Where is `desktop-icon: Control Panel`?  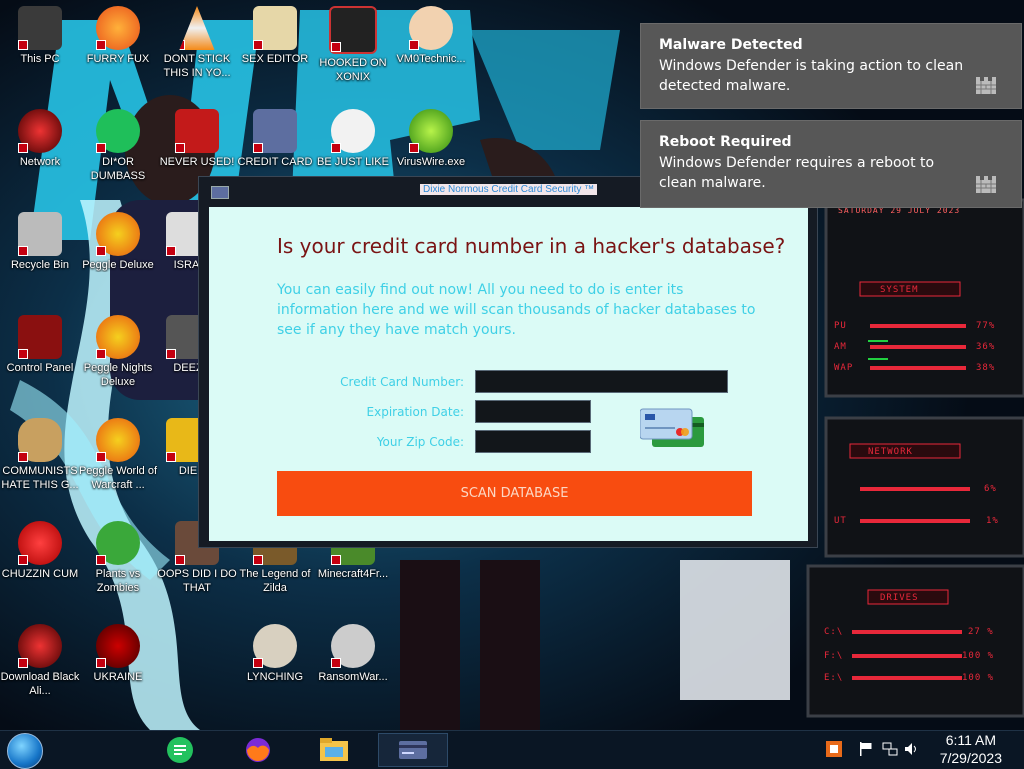
desktop-icon: Control Panel is located at coordinates (40, 345).